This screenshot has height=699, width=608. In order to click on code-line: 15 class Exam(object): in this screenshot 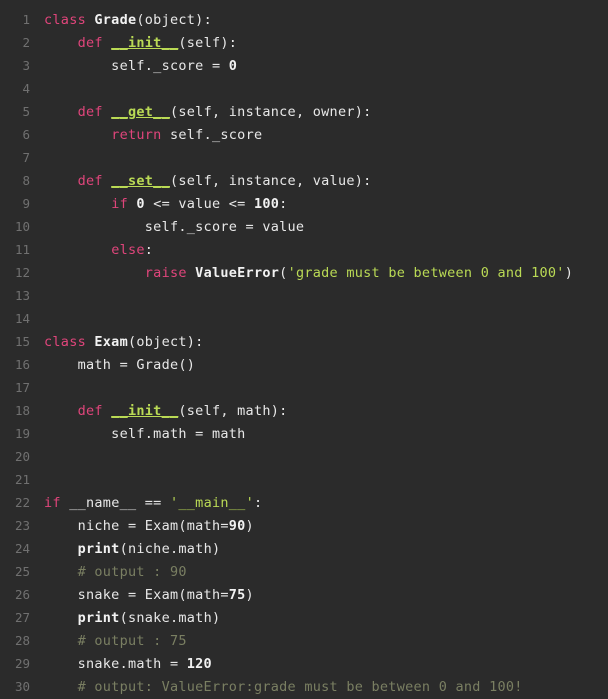, I will do `click(304, 341)`.